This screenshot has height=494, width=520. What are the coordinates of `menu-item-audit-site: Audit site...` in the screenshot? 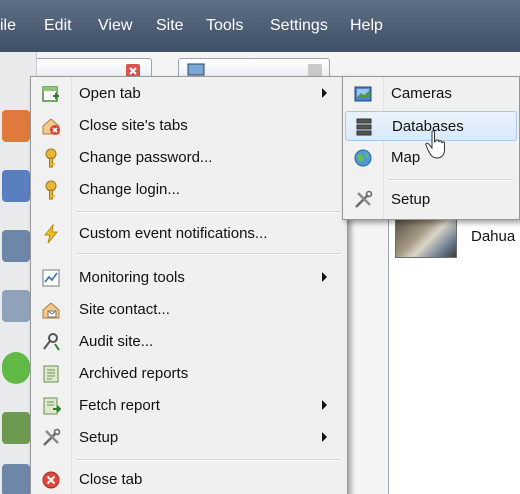 It's located at (189, 342).